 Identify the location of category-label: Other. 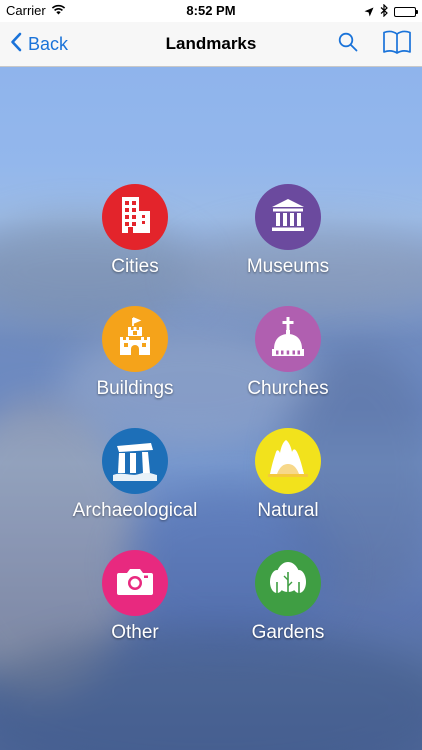
(135, 632).